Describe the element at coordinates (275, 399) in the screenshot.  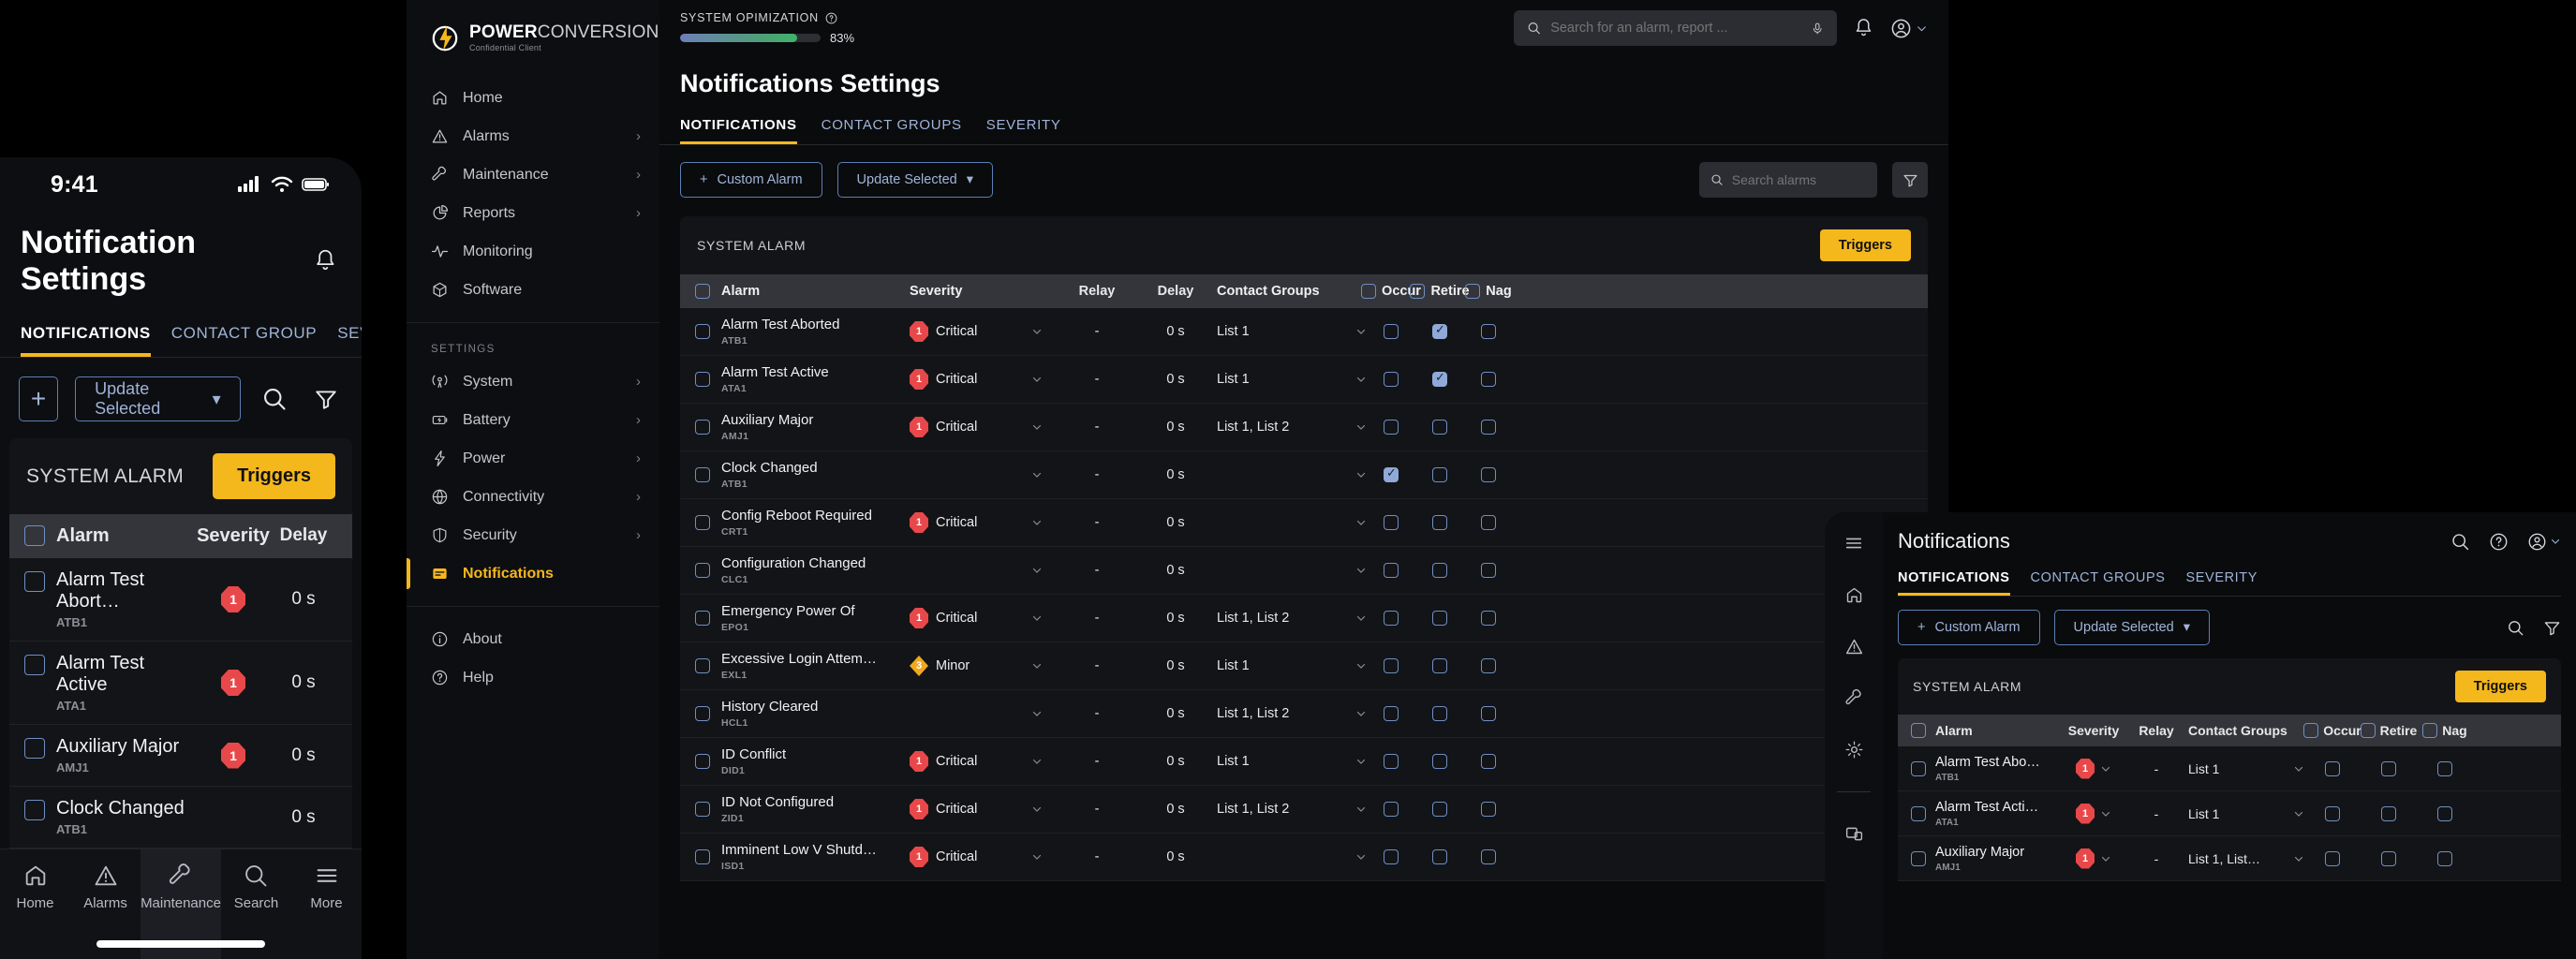
I see `mobile-search-button` at that location.